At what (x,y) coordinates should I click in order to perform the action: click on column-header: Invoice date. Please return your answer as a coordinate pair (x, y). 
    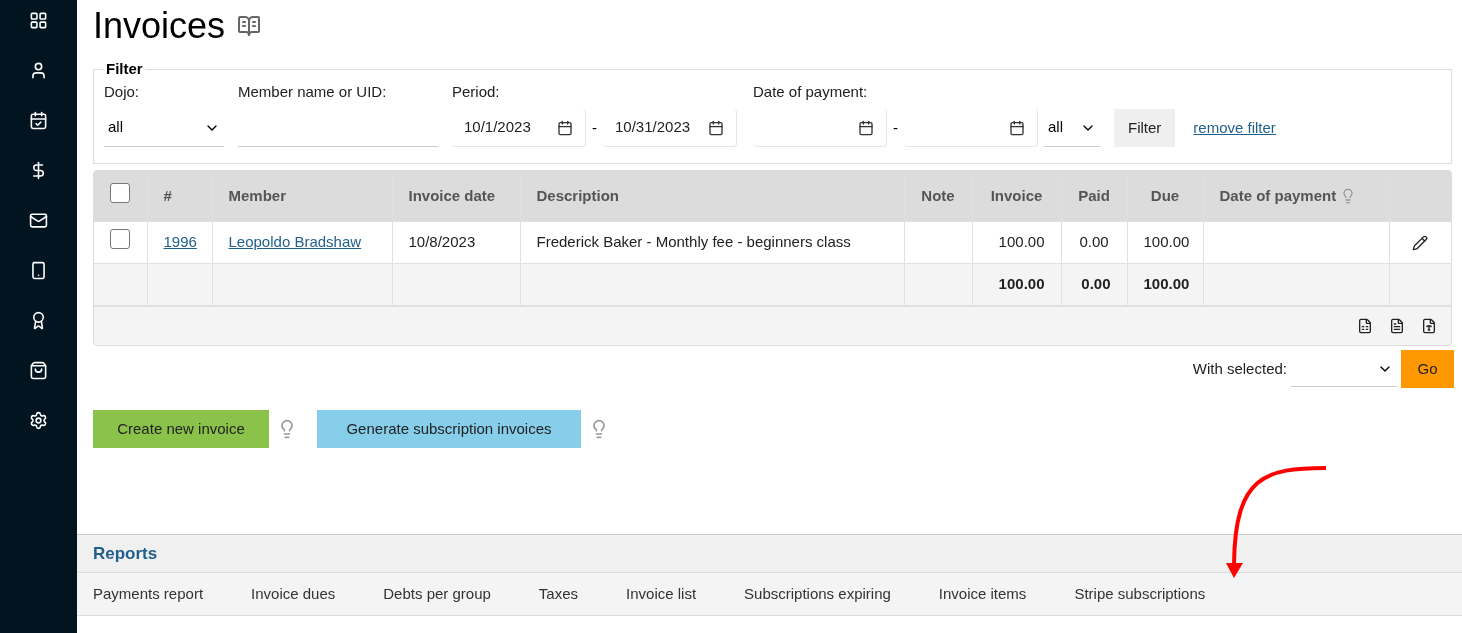
    Looking at the image, I should click on (452, 195).